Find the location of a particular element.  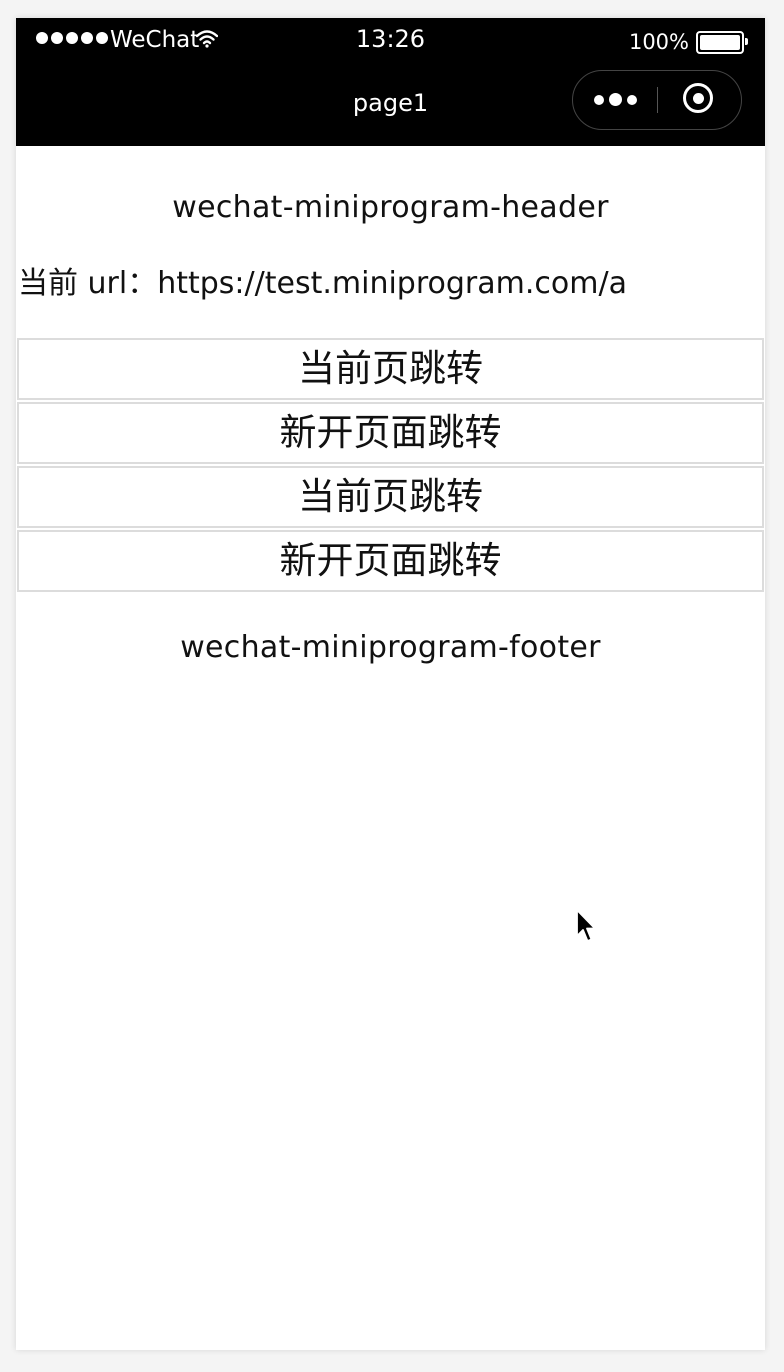

status-bar: WeChat 13:26 100% is located at coordinates (390, 40).